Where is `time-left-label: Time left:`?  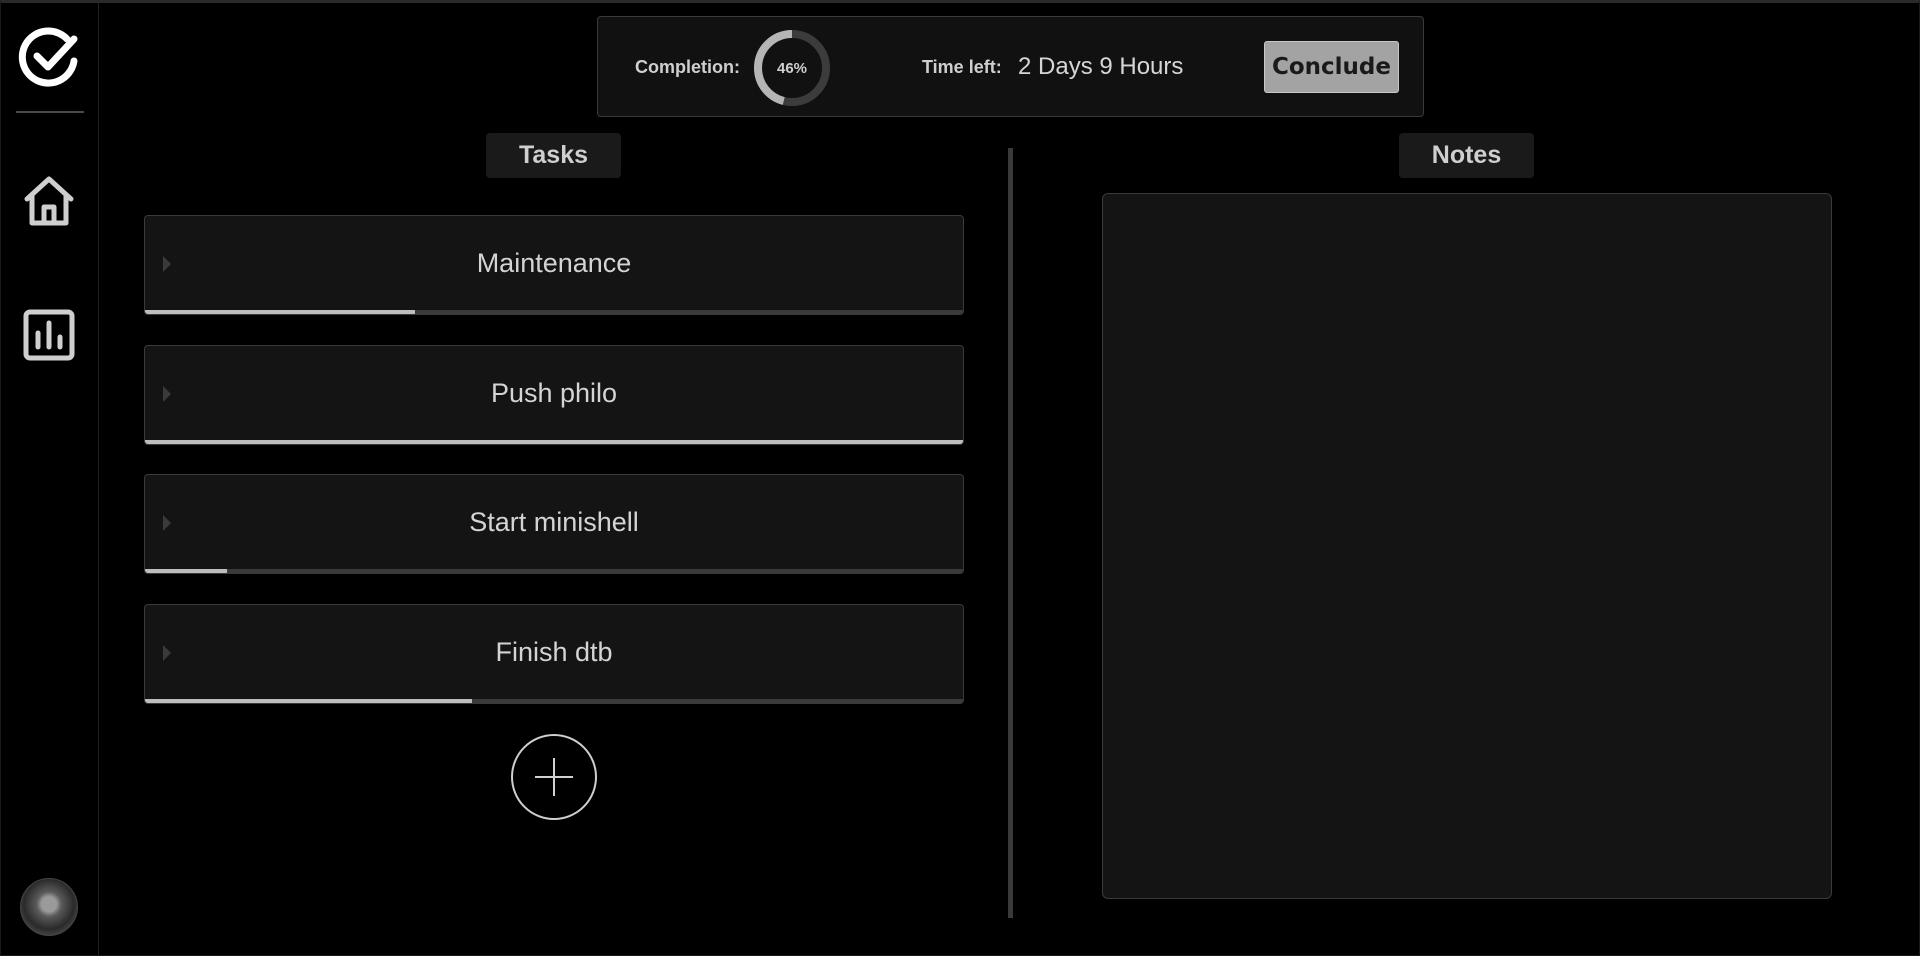 time-left-label: Time left: is located at coordinates (962, 67).